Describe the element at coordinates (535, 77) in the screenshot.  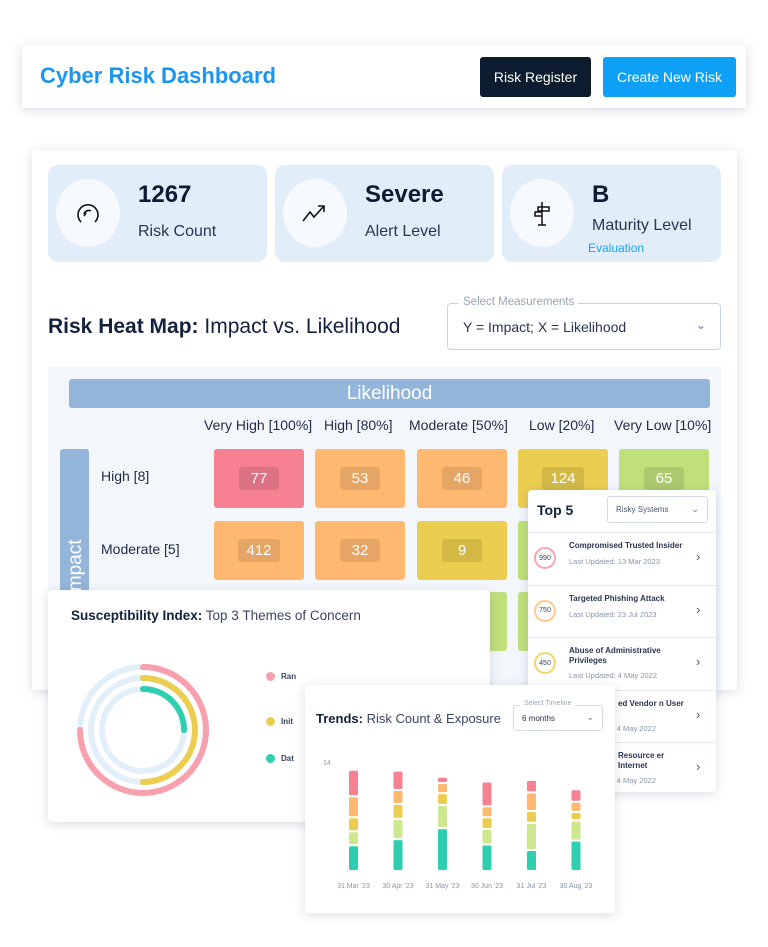
I see `risk-register-button: Risk Register` at that location.